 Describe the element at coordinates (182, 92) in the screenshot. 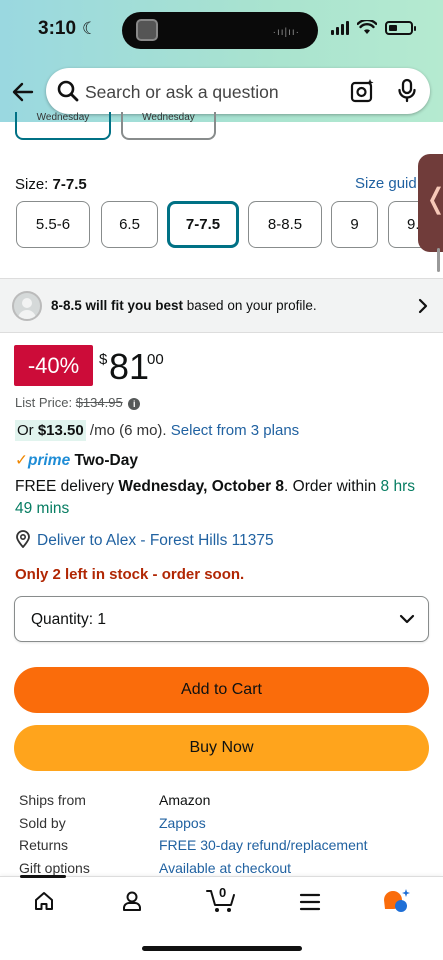

I see `search-input: Search or ask a question` at that location.